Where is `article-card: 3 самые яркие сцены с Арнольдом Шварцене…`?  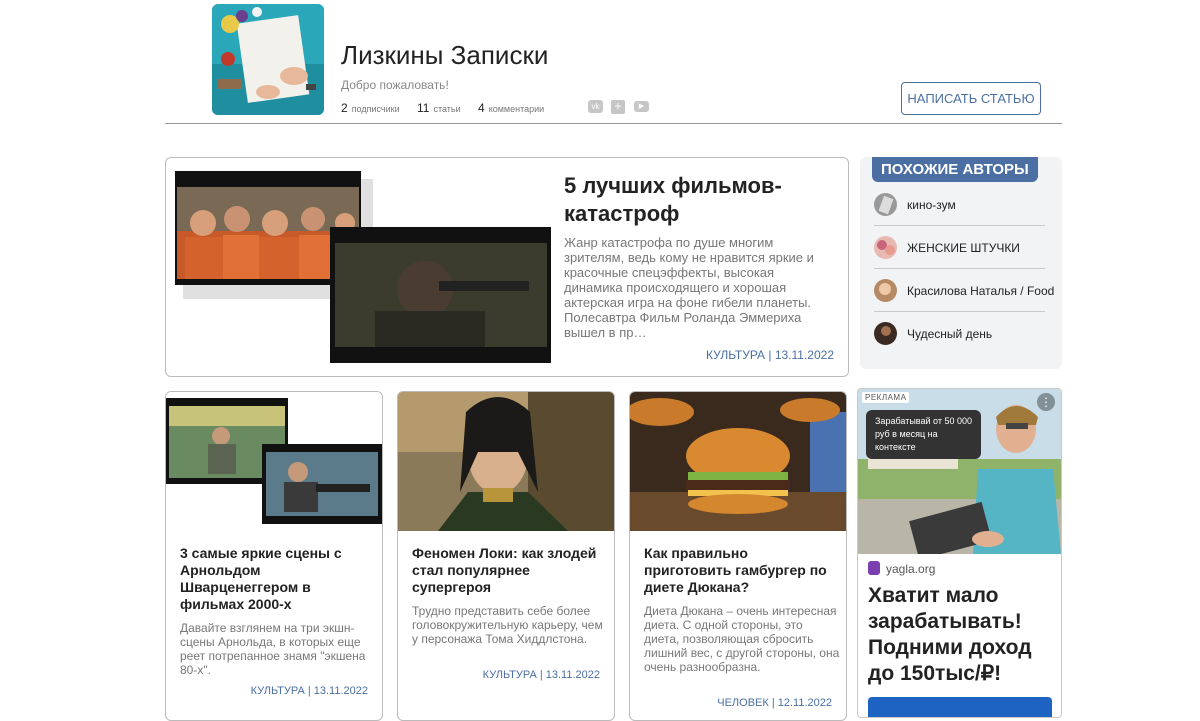 article-card: 3 самые яркие сцены с Арнольдом Шварцене… is located at coordinates (274, 556).